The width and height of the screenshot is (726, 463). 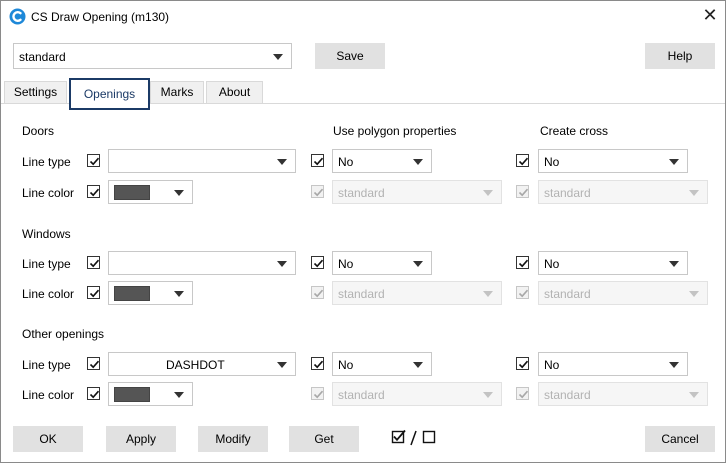 I want to click on doors-line-color-checkbox, so click(x=93, y=191).